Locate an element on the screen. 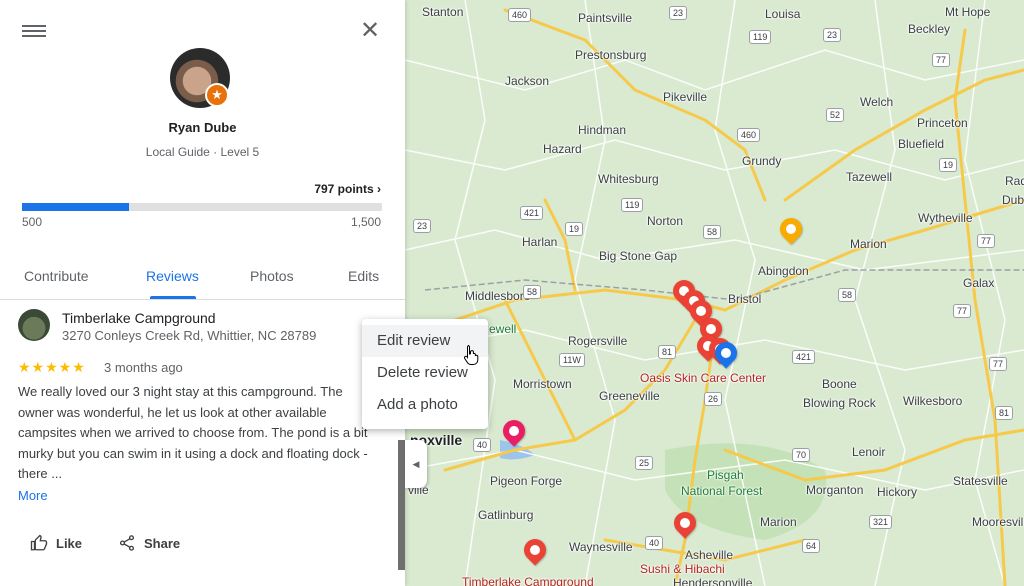 The height and width of the screenshot is (586, 1024). like-label: Like is located at coordinates (69, 543).